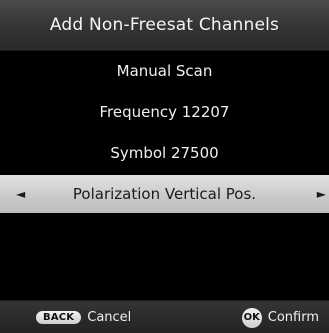 This screenshot has width=329, height=333. I want to click on menu-item-frequency: Frequency 12207, so click(164, 111).